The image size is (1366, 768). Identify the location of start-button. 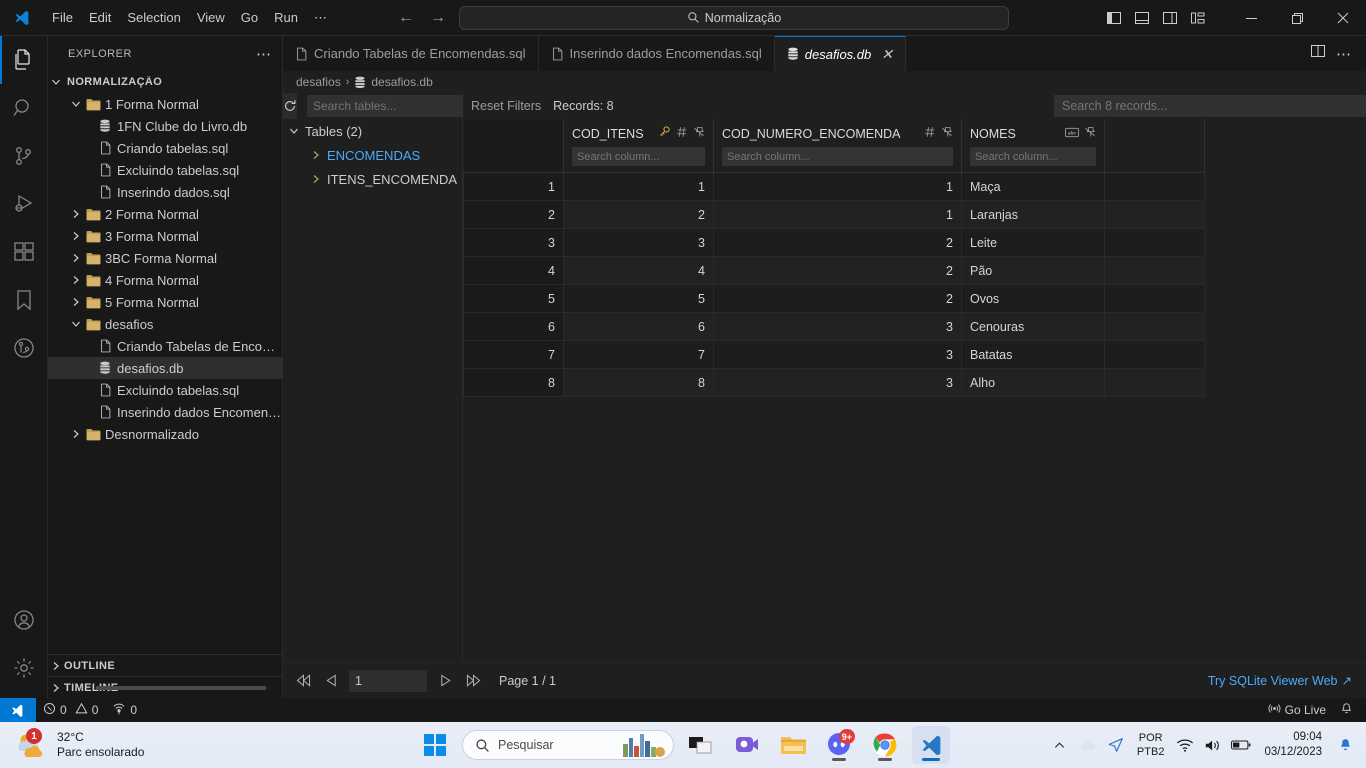
(435, 745).